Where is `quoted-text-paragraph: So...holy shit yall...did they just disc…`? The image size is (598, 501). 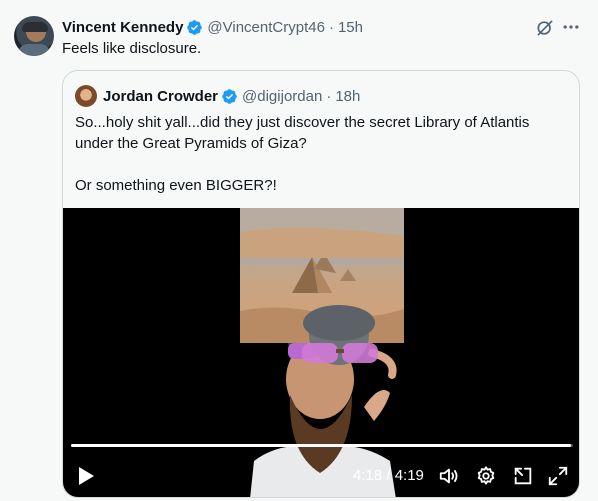 quoted-text-paragraph: So...holy shit yall...did they just disc… is located at coordinates (302, 133).